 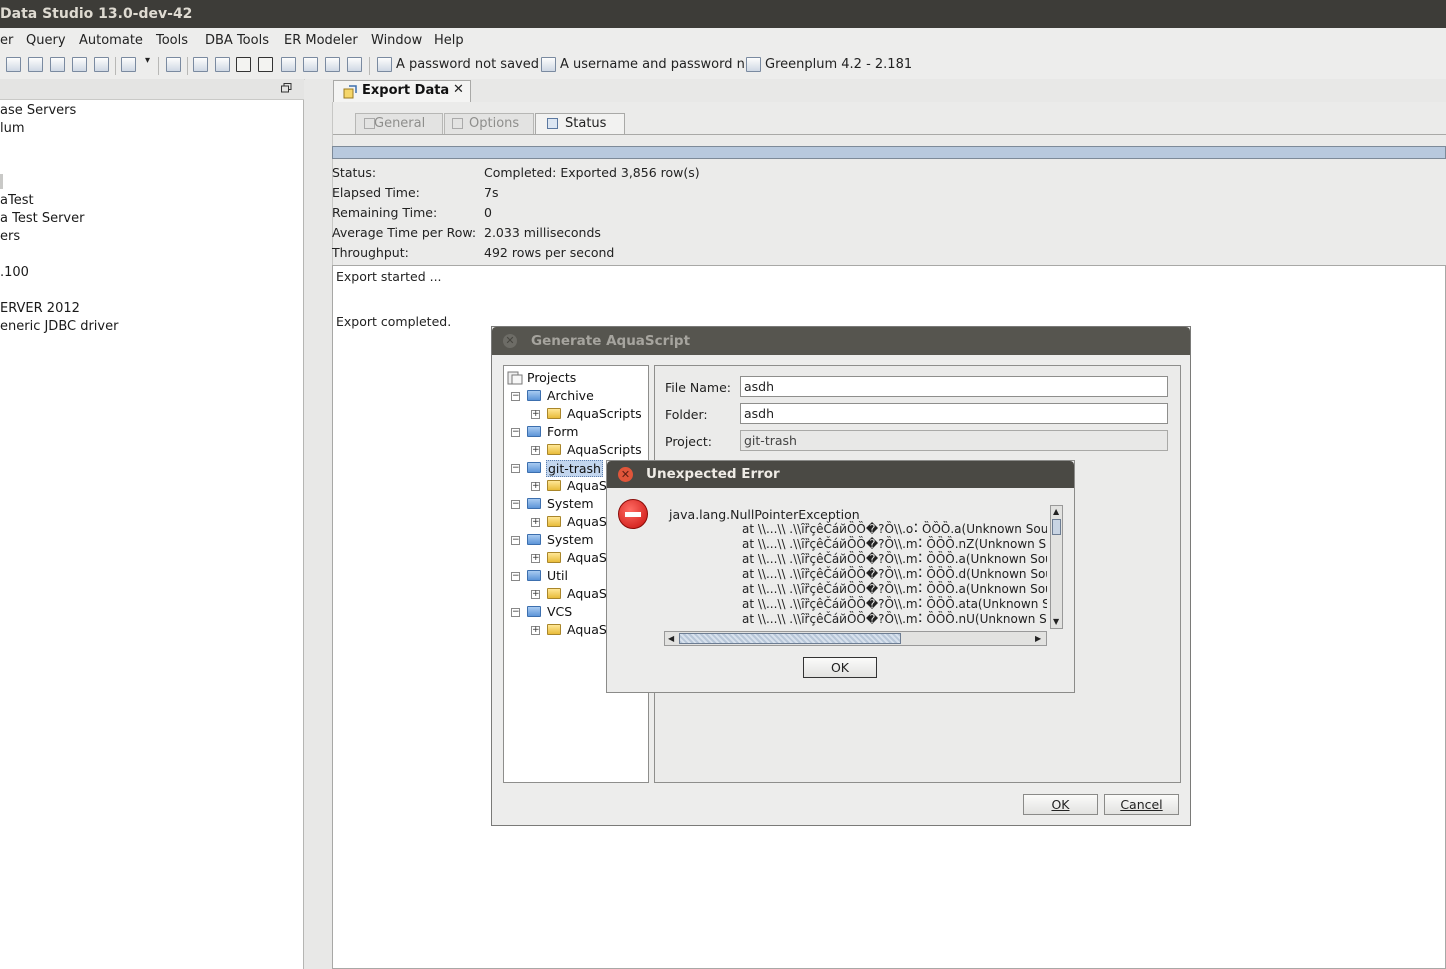 I want to click on tree-label: System, so click(x=570, y=503).